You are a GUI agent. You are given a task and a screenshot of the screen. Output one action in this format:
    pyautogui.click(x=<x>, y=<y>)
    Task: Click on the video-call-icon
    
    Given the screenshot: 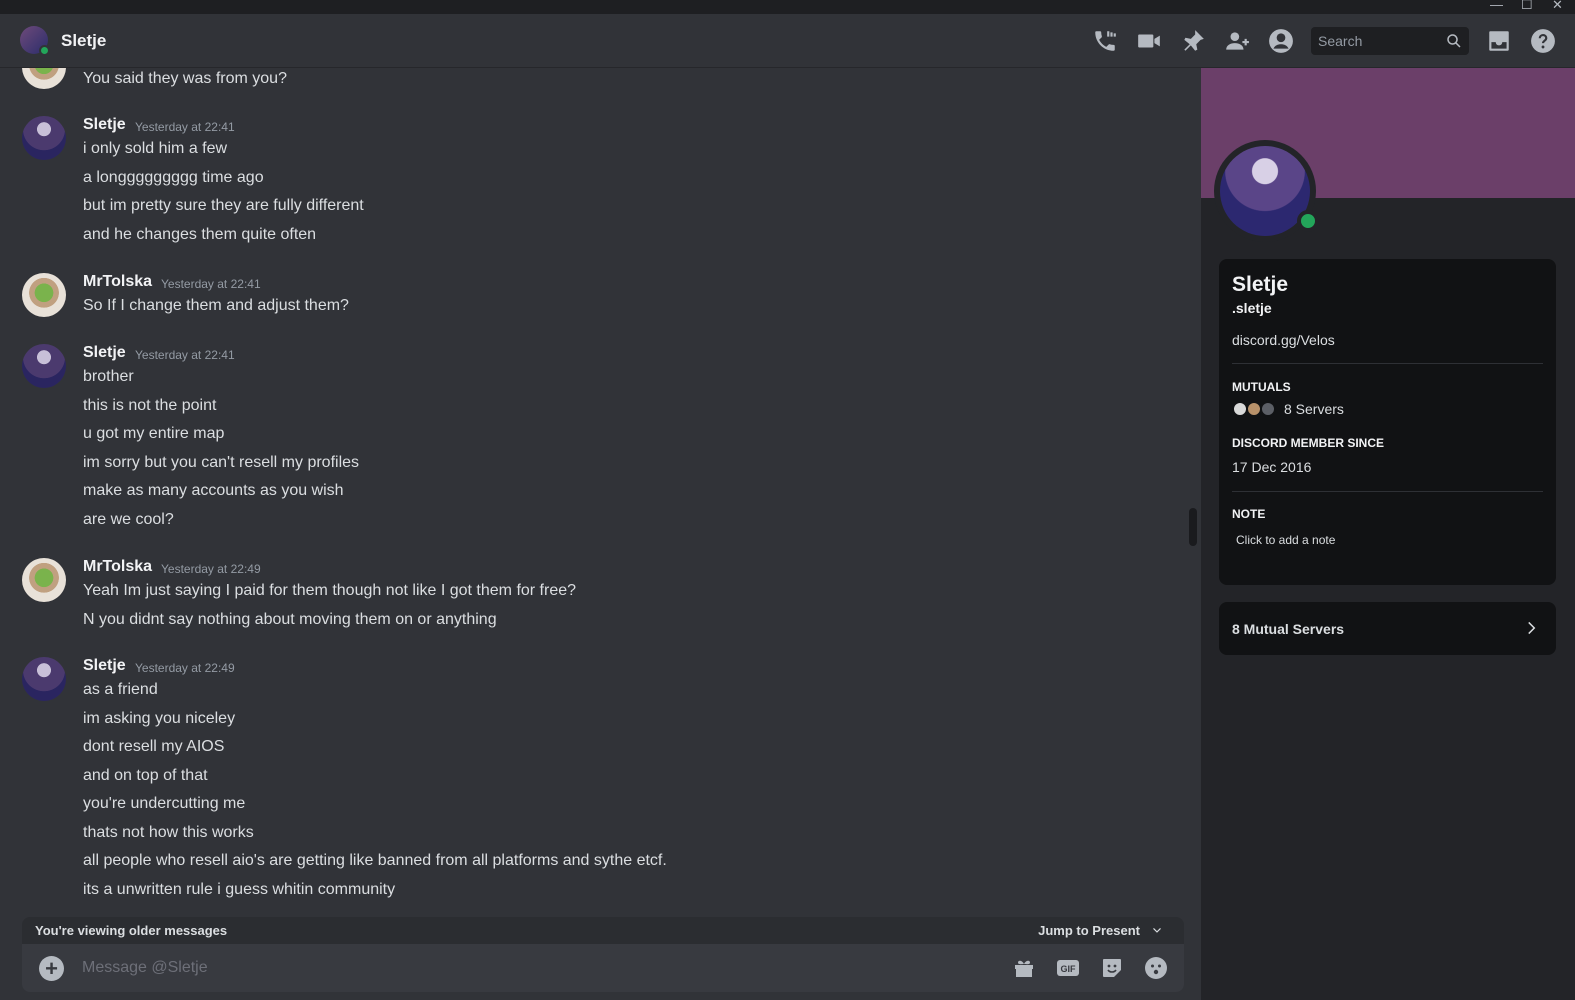 What is the action you would take?
    pyautogui.click(x=1149, y=41)
    